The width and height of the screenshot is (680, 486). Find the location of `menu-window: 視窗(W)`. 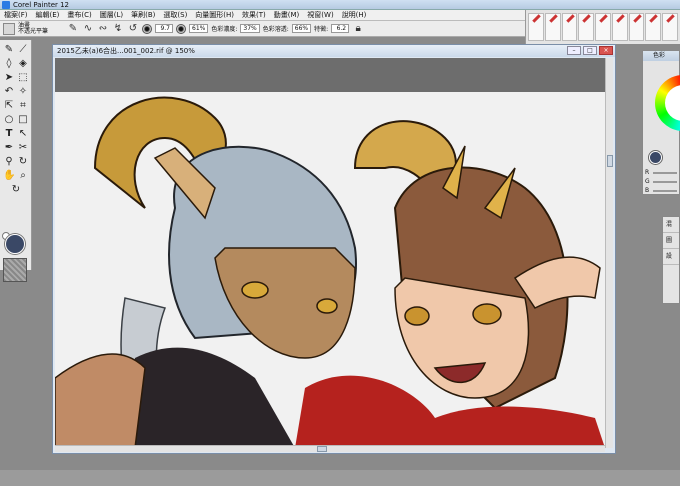

menu-window: 視窗(W) is located at coordinates (320, 15).